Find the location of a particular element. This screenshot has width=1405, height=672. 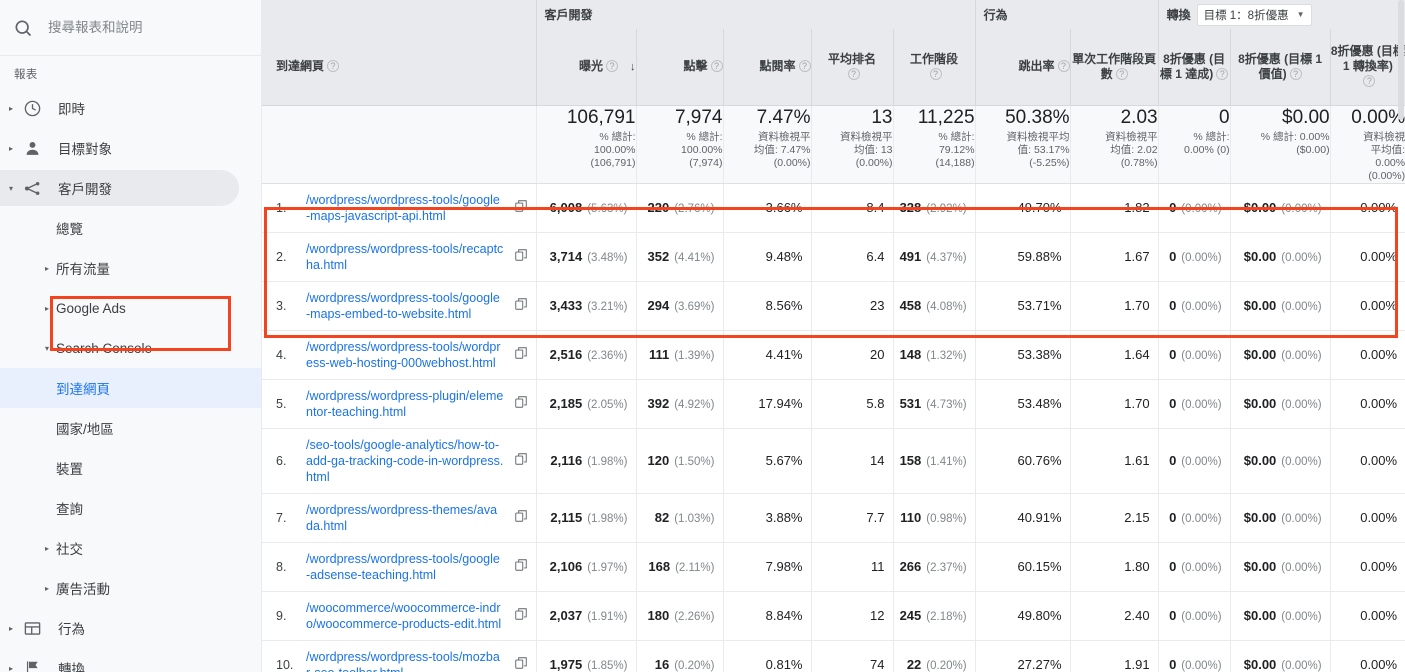

sidebar-item-overview: 總覽 is located at coordinates (130, 228).